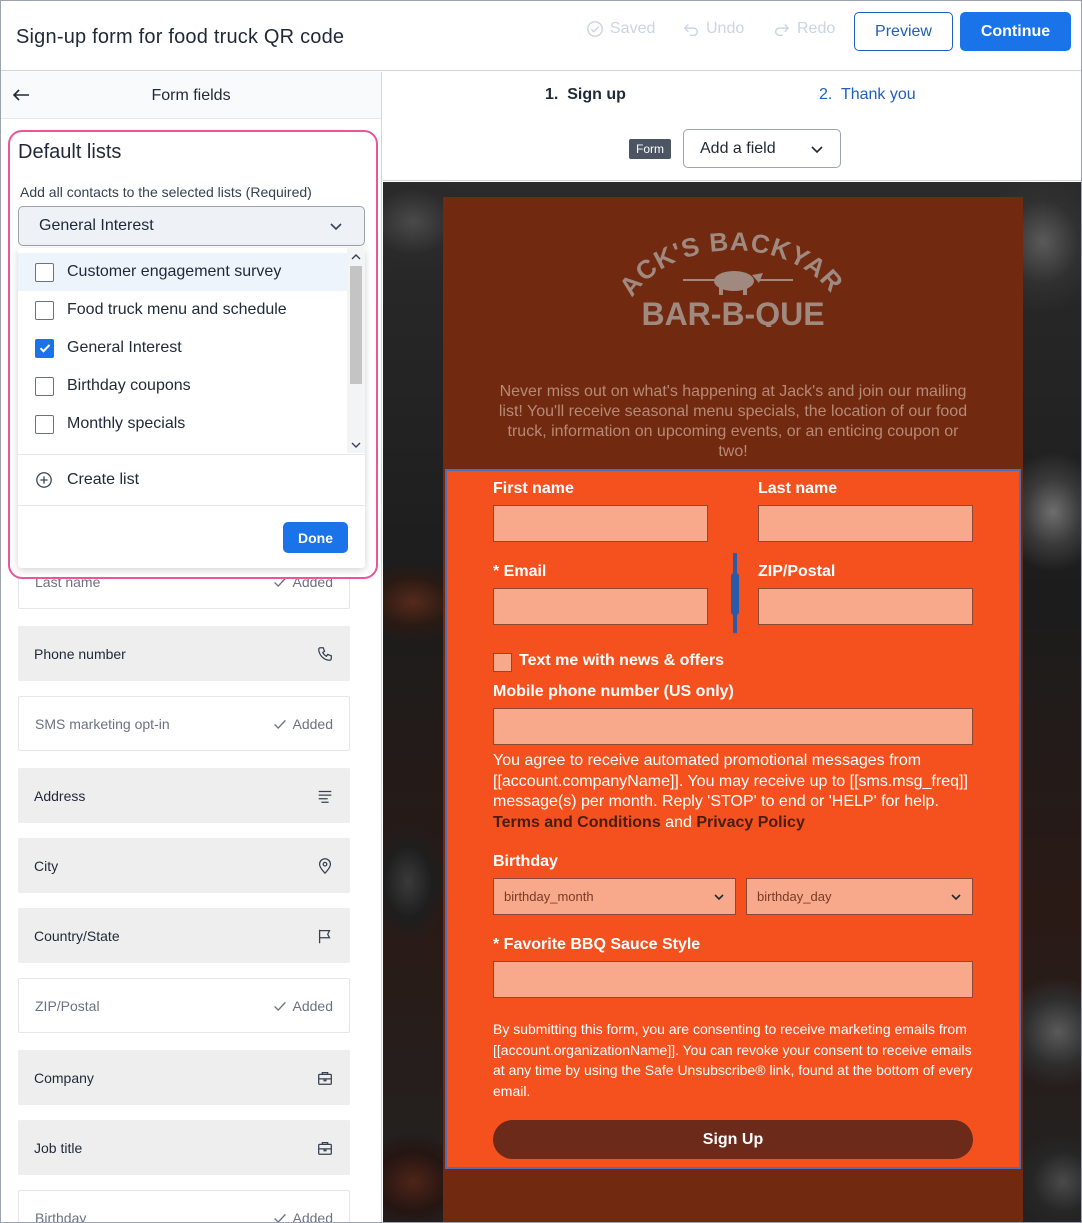  I want to click on address-icon, so click(325, 796).